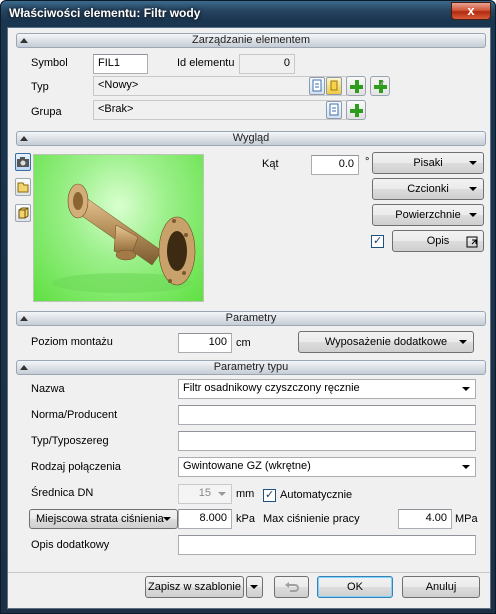 The image size is (496, 614). I want to click on angle-label: Kąt, so click(270, 164).